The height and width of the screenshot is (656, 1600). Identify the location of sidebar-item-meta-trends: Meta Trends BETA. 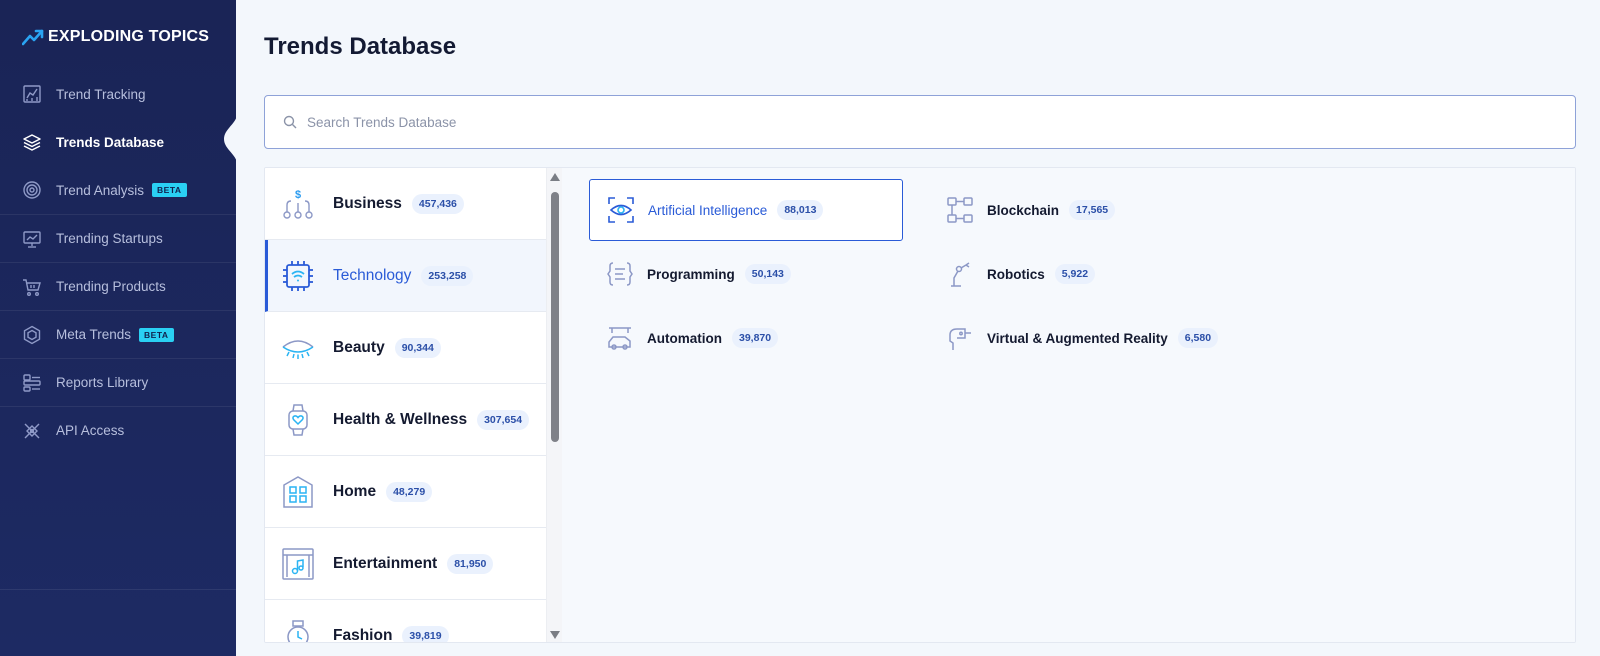
(118, 334).